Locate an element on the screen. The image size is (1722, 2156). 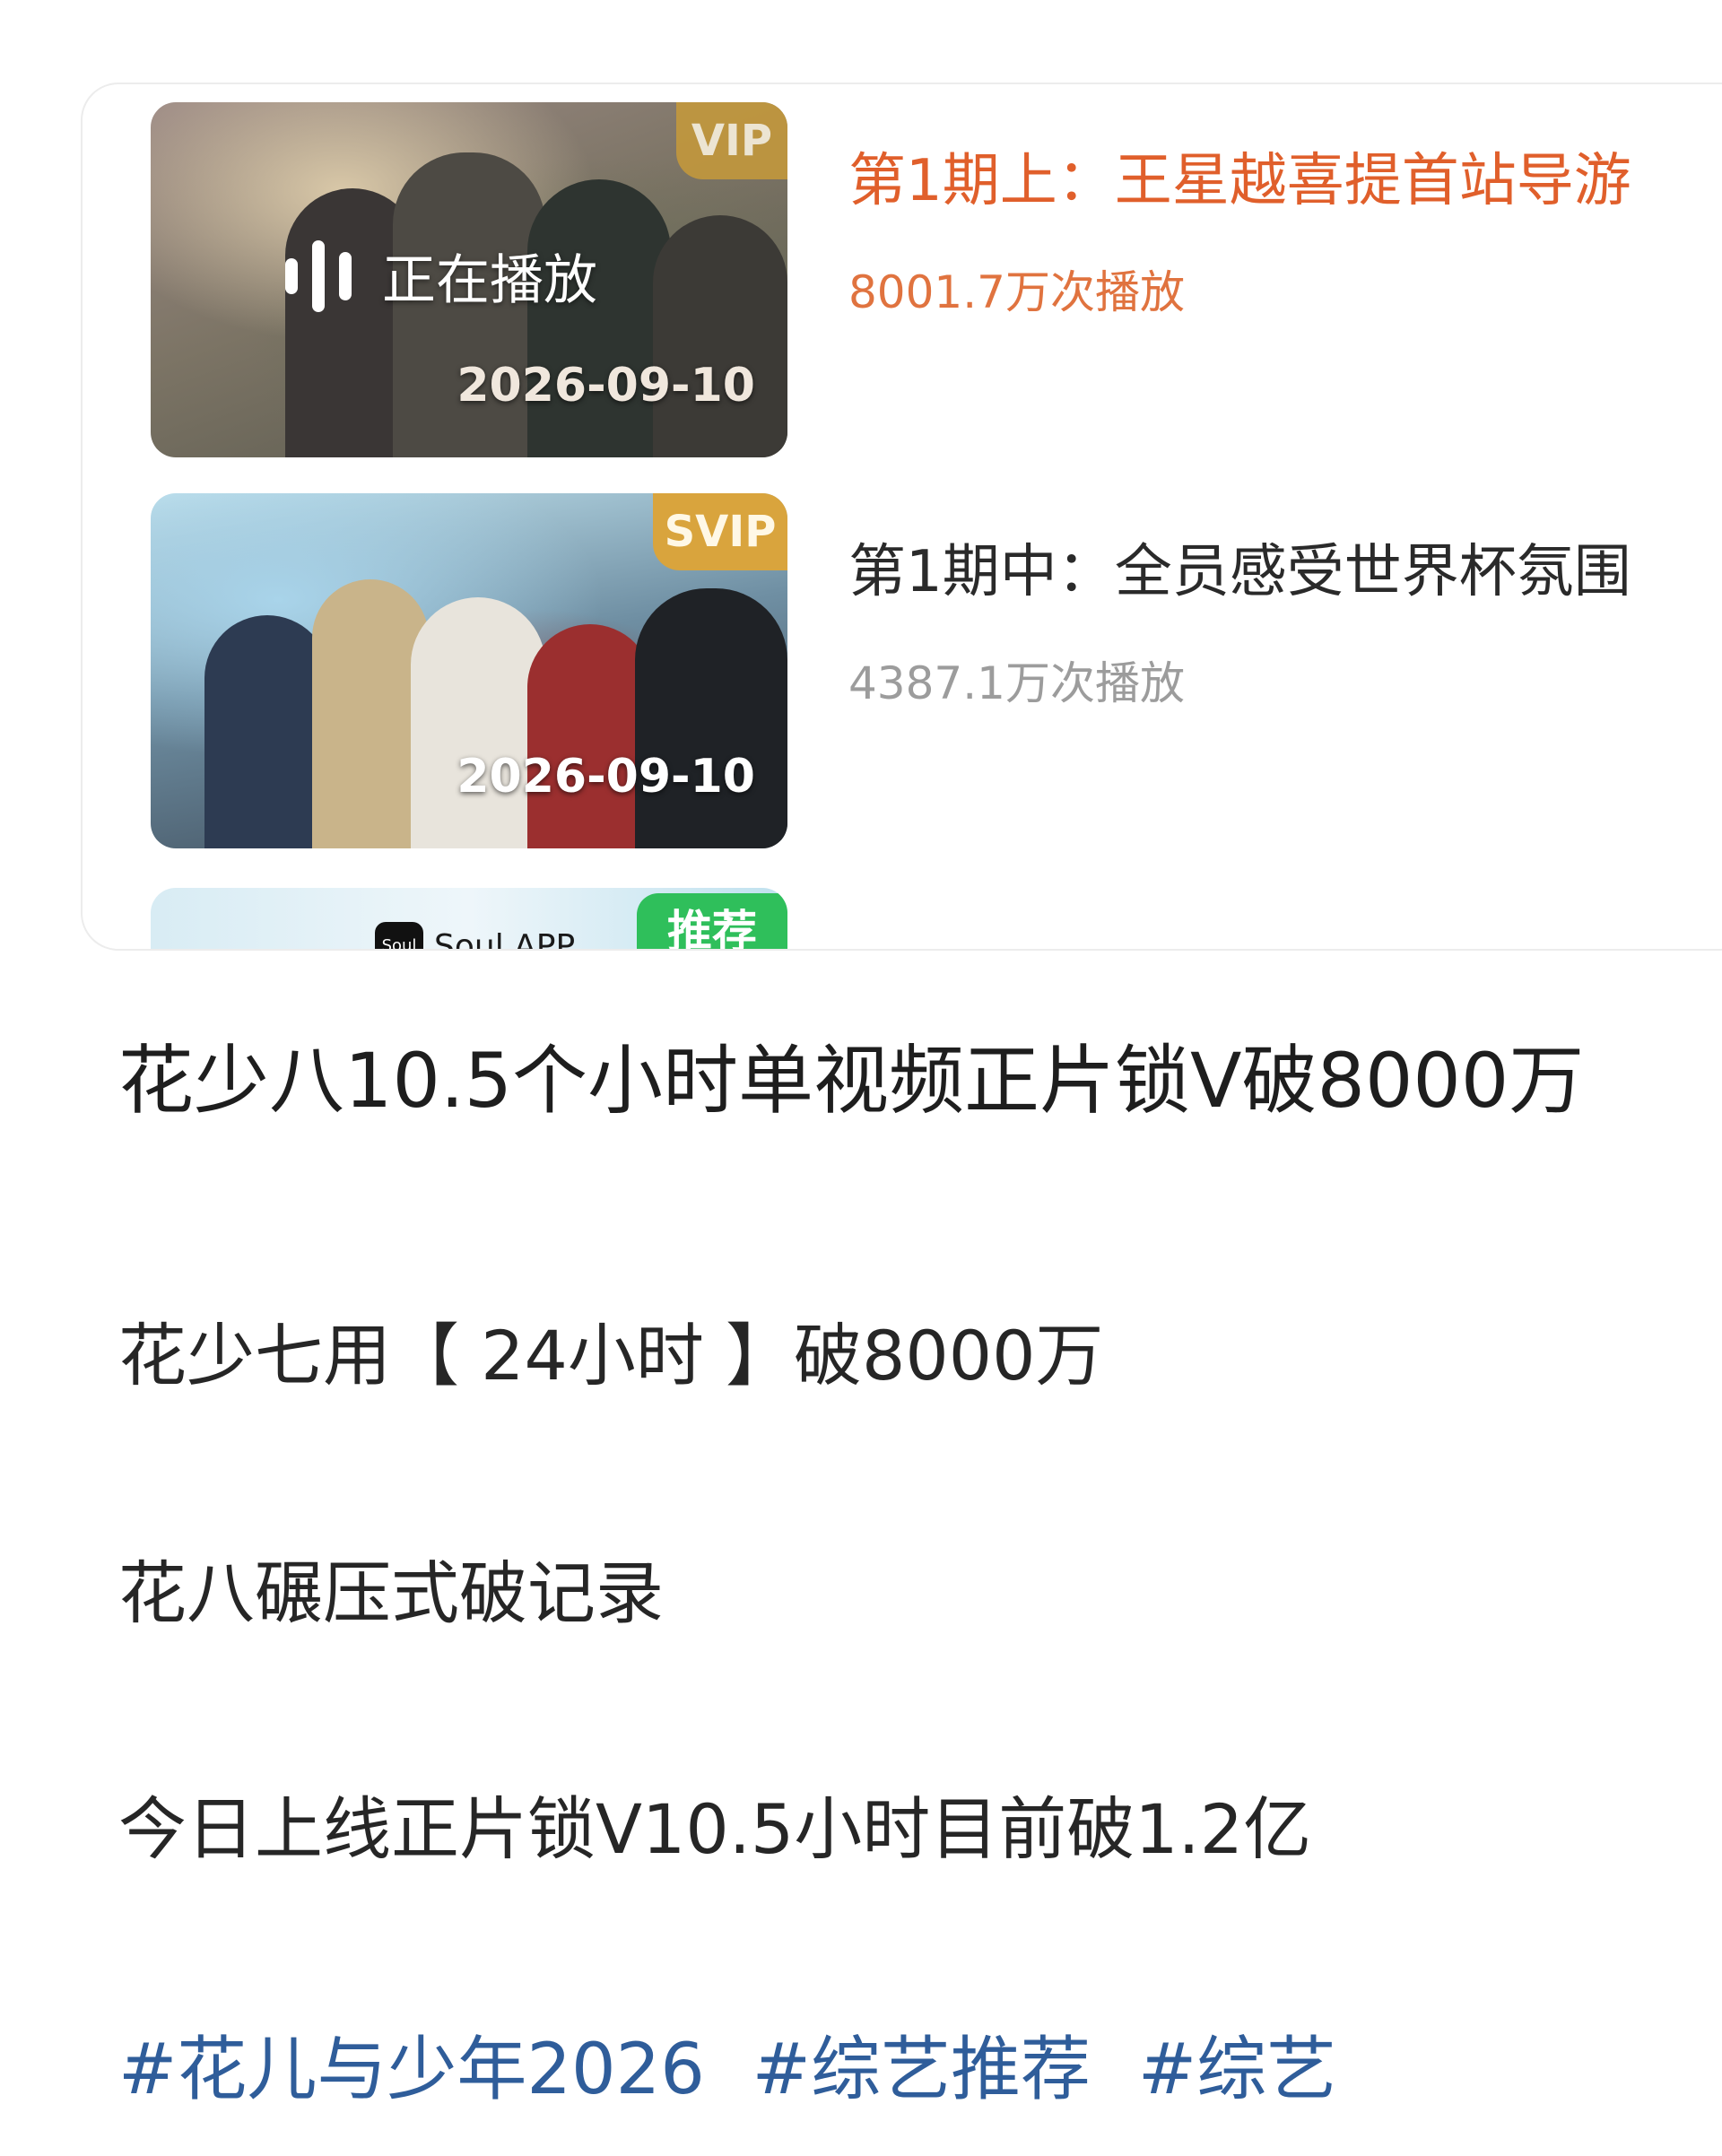
svip-badge: SVIP is located at coordinates (720, 531).